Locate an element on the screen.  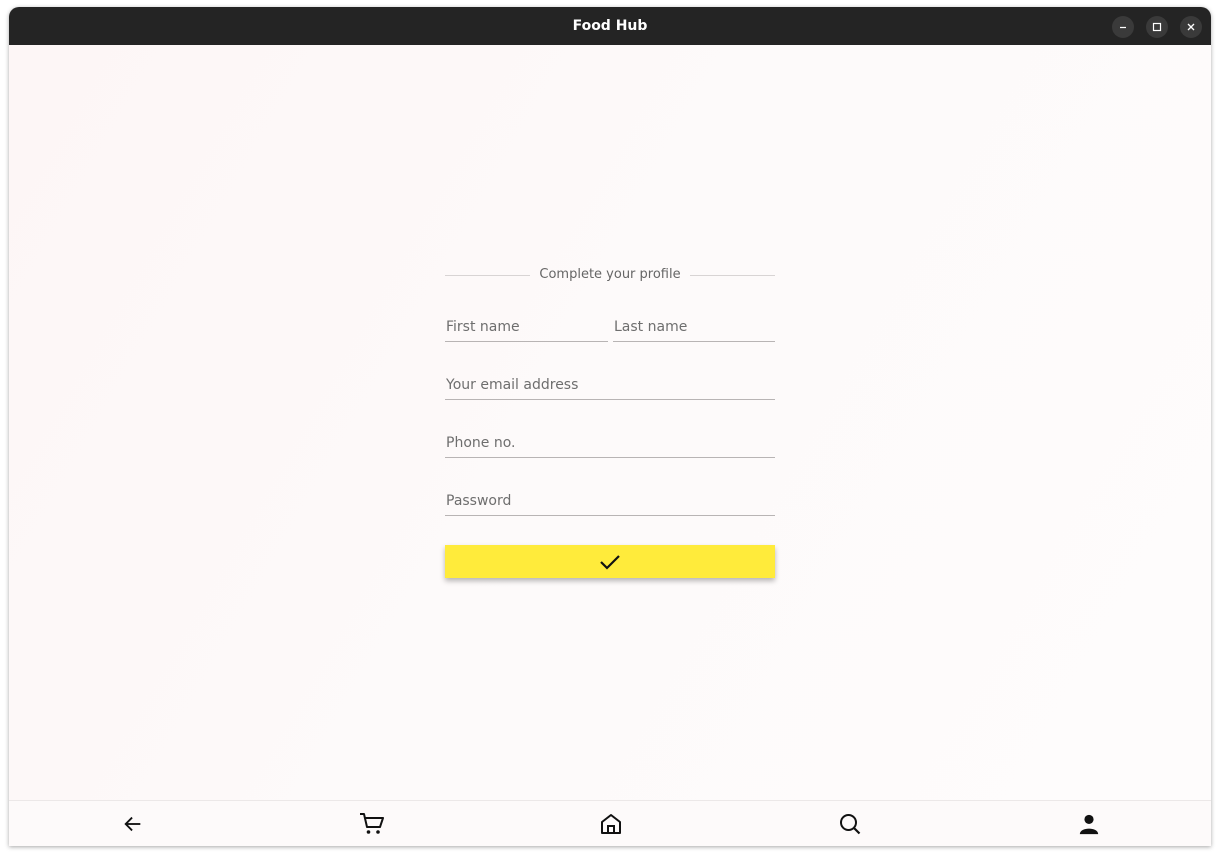
last-name-input is located at coordinates (694, 326).